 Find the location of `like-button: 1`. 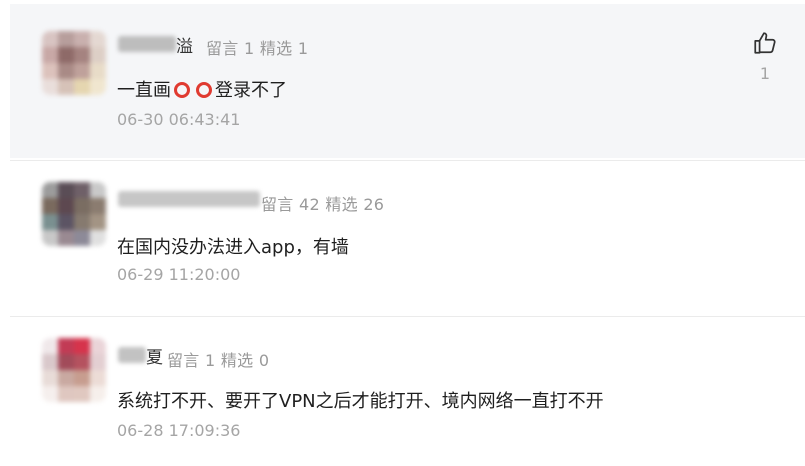

like-button: 1 is located at coordinates (765, 56).